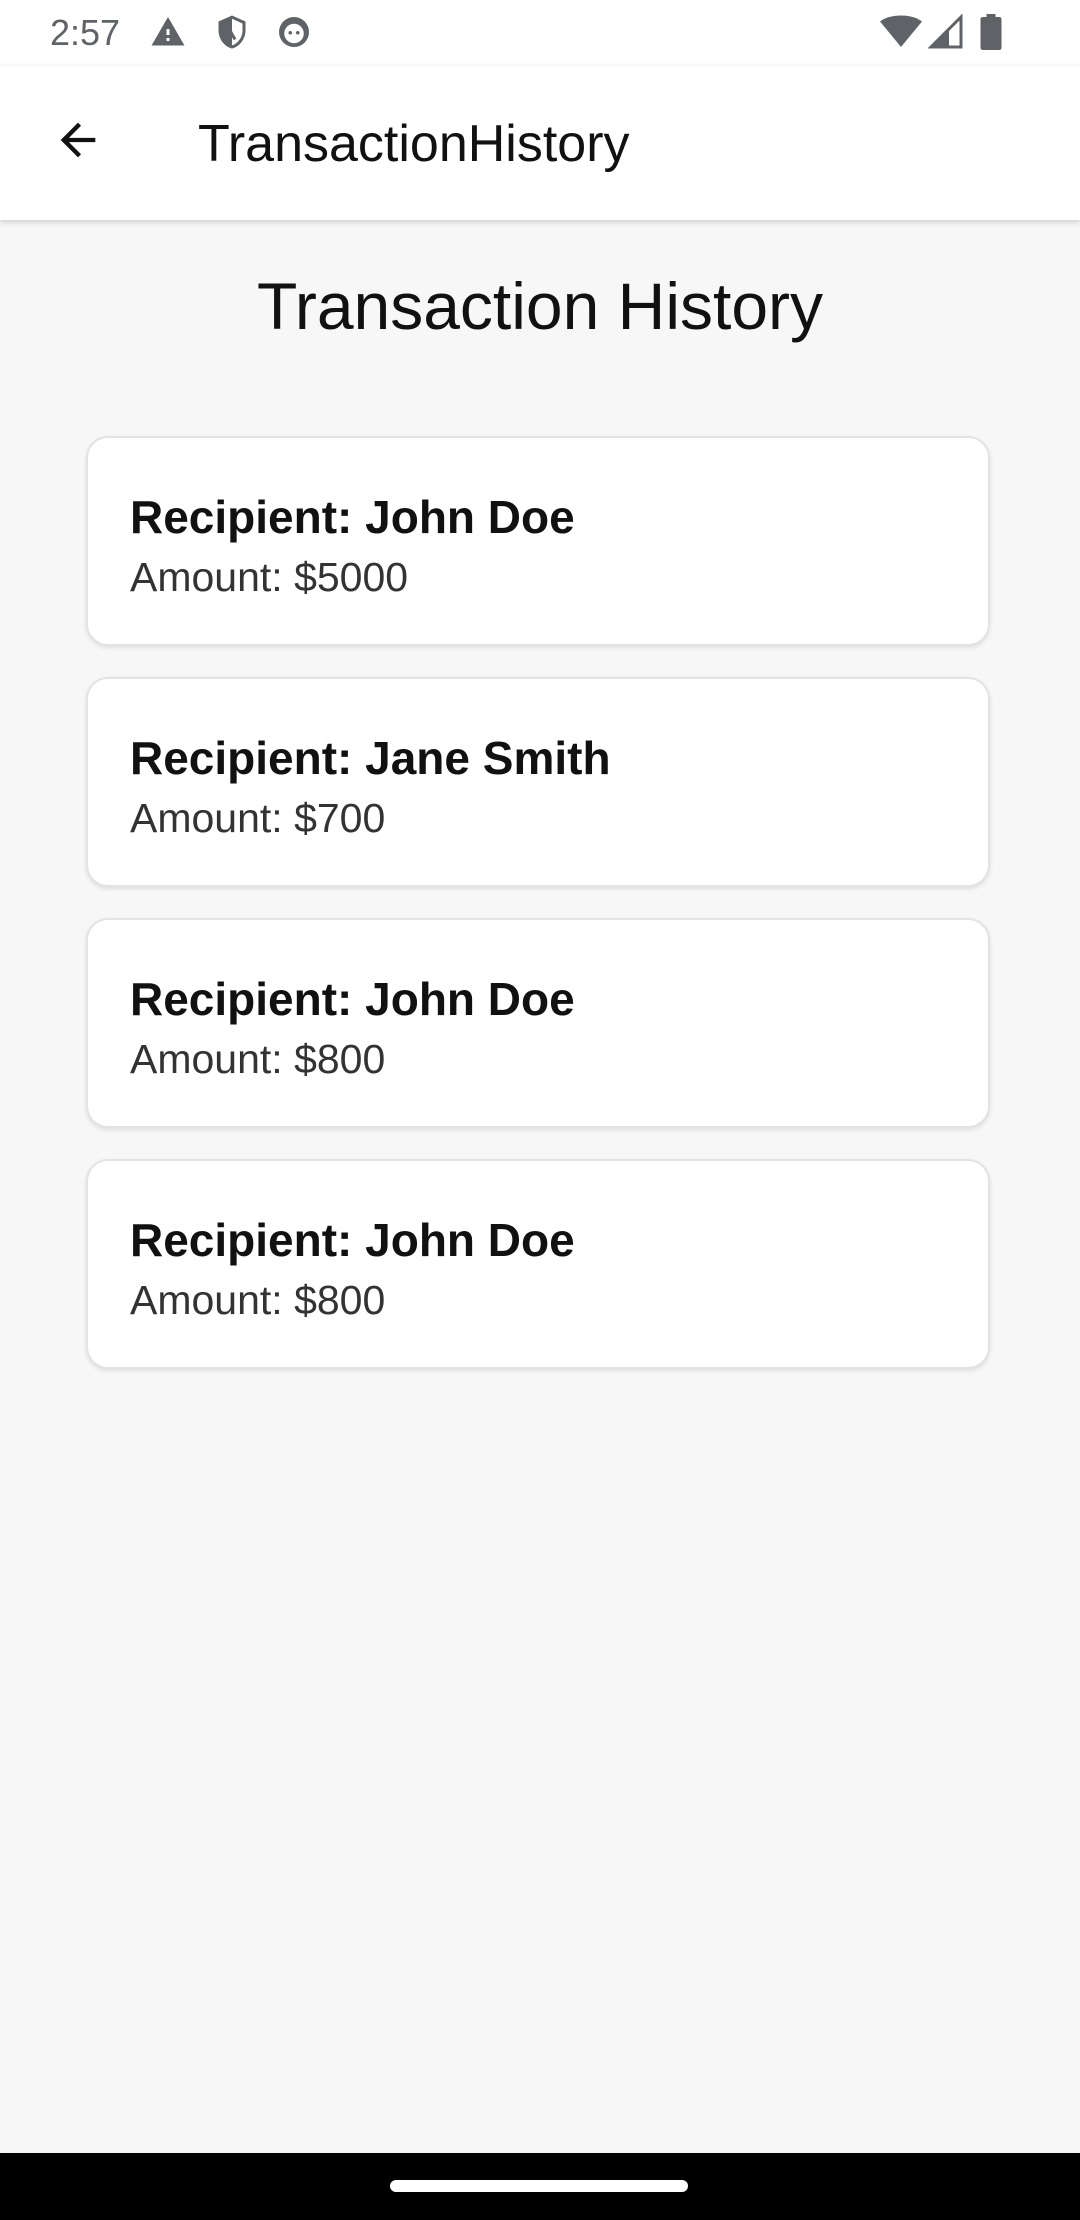 The image size is (1080, 2220). Describe the element at coordinates (168, 32) in the screenshot. I see `warning-icon` at that location.